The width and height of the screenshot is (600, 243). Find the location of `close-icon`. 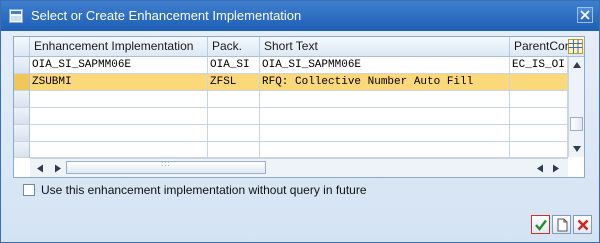

close-icon is located at coordinates (585, 15).